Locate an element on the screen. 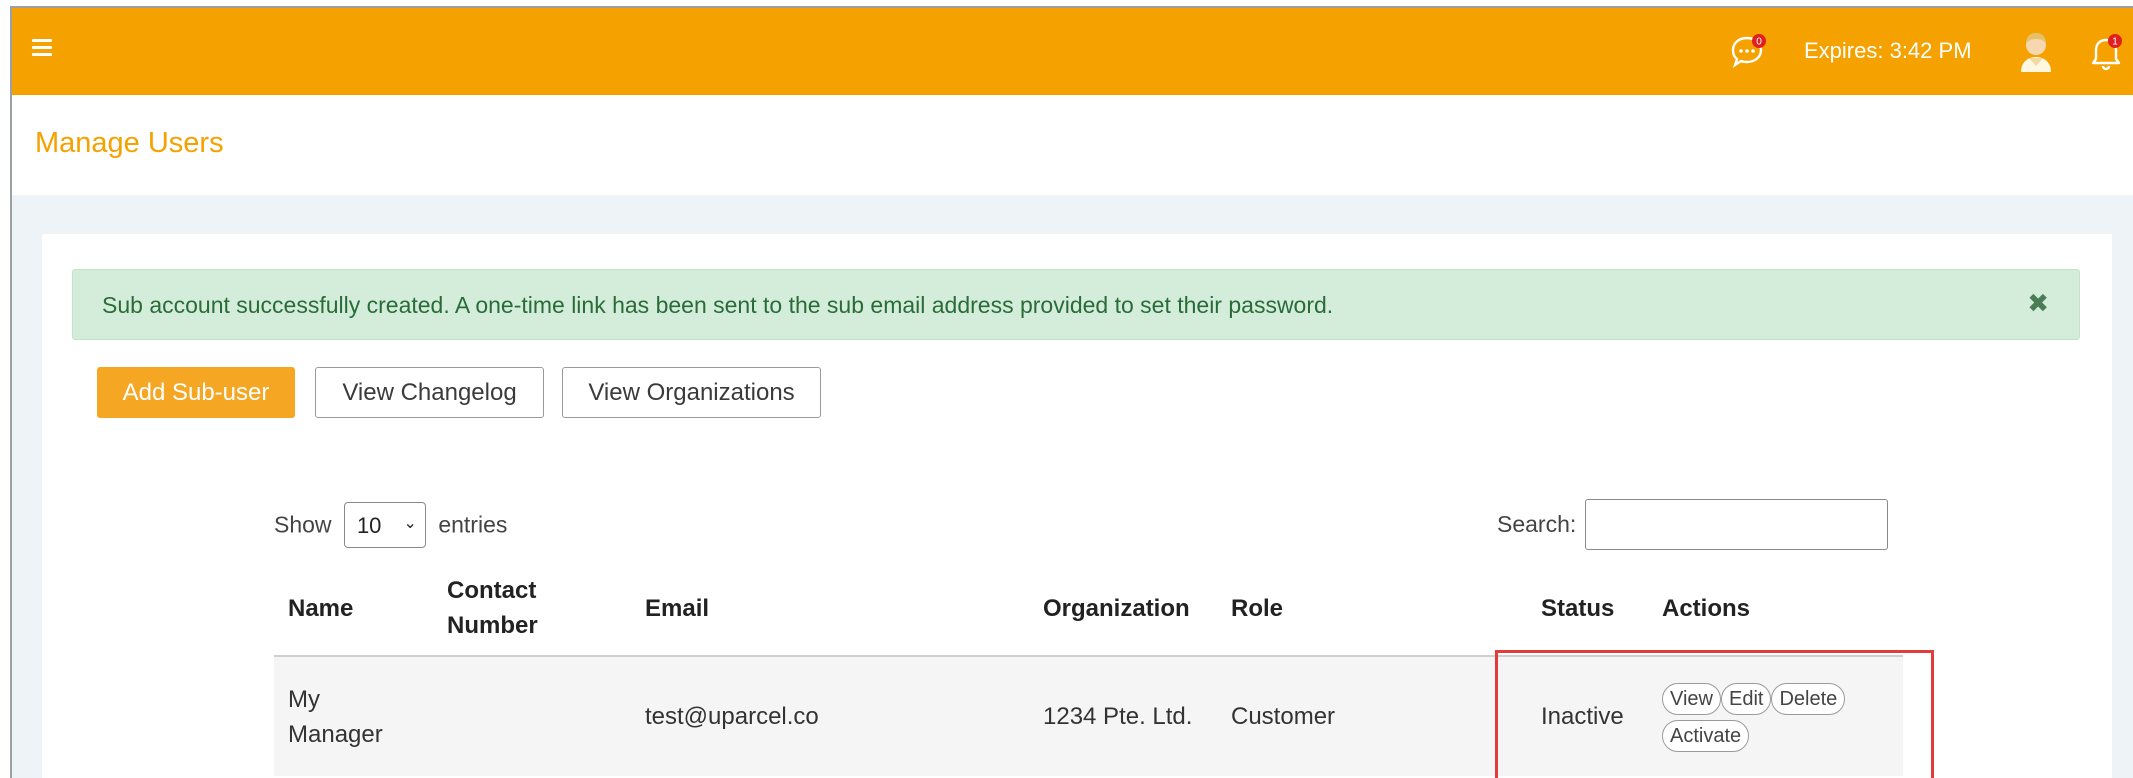  entries-select: 10 ⌄ is located at coordinates (384, 525).